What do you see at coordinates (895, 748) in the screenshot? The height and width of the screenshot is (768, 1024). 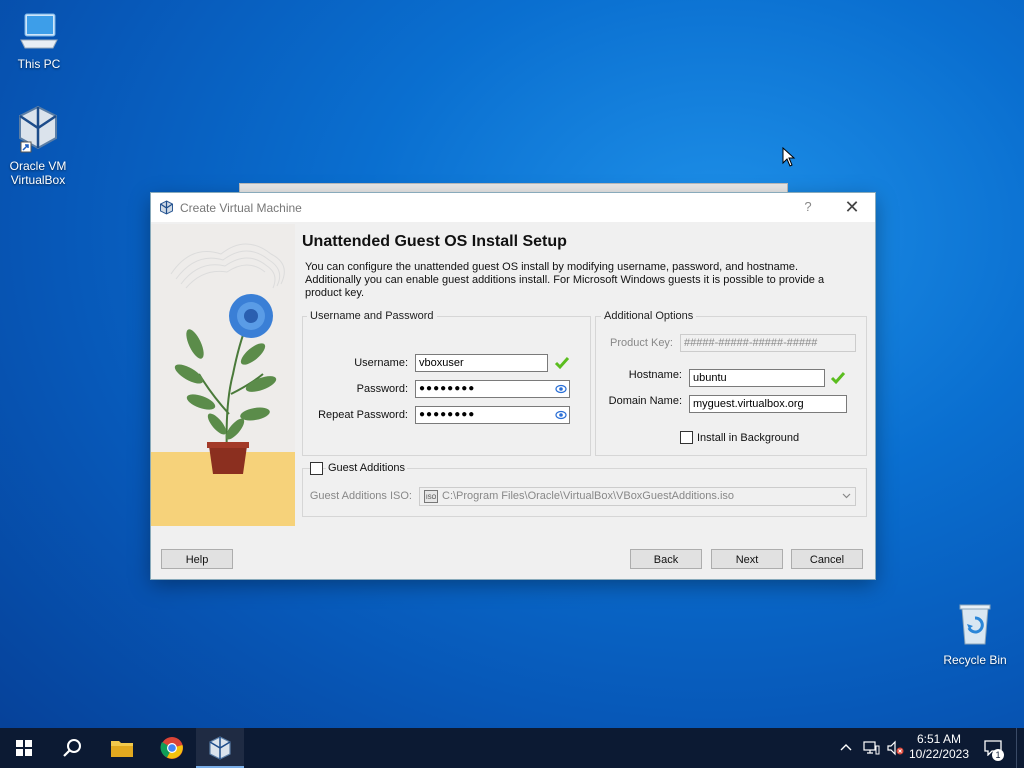 I see `volume-muted-icon` at bounding box center [895, 748].